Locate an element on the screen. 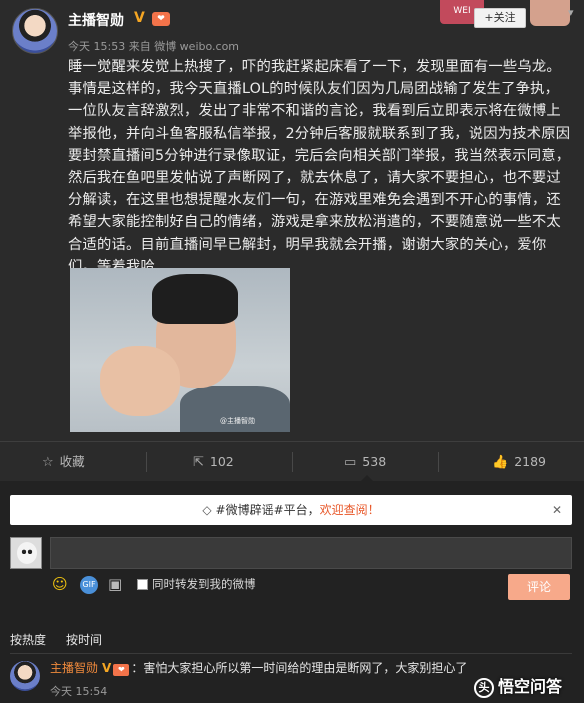 The height and width of the screenshot is (703, 584). star-icon: ☆ is located at coordinates (48, 462).